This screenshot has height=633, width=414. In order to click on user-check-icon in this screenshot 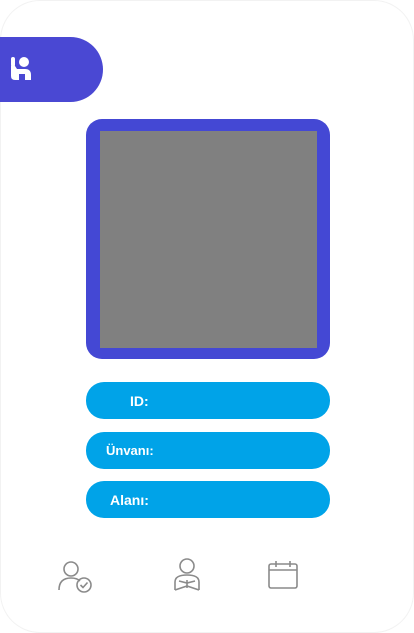, I will do `click(76, 577)`.